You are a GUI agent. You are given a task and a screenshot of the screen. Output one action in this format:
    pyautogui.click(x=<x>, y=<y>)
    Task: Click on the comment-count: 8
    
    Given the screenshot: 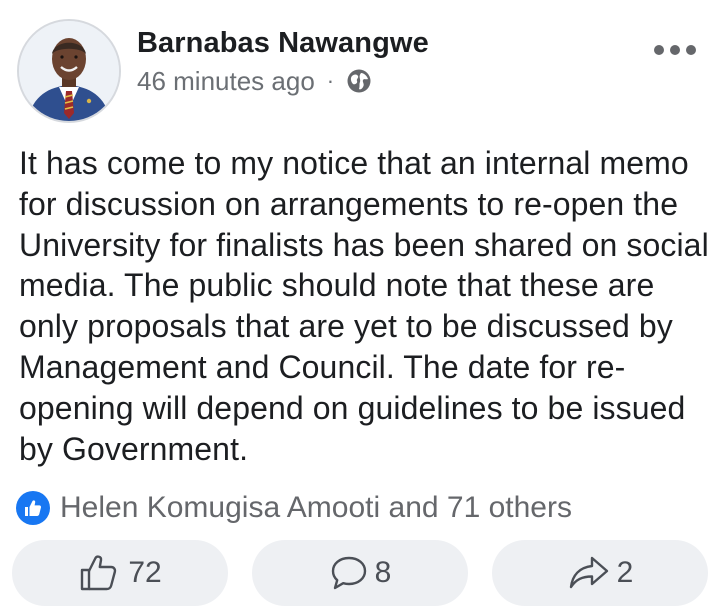 What is the action you would take?
    pyautogui.click(x=383, y=572)
    